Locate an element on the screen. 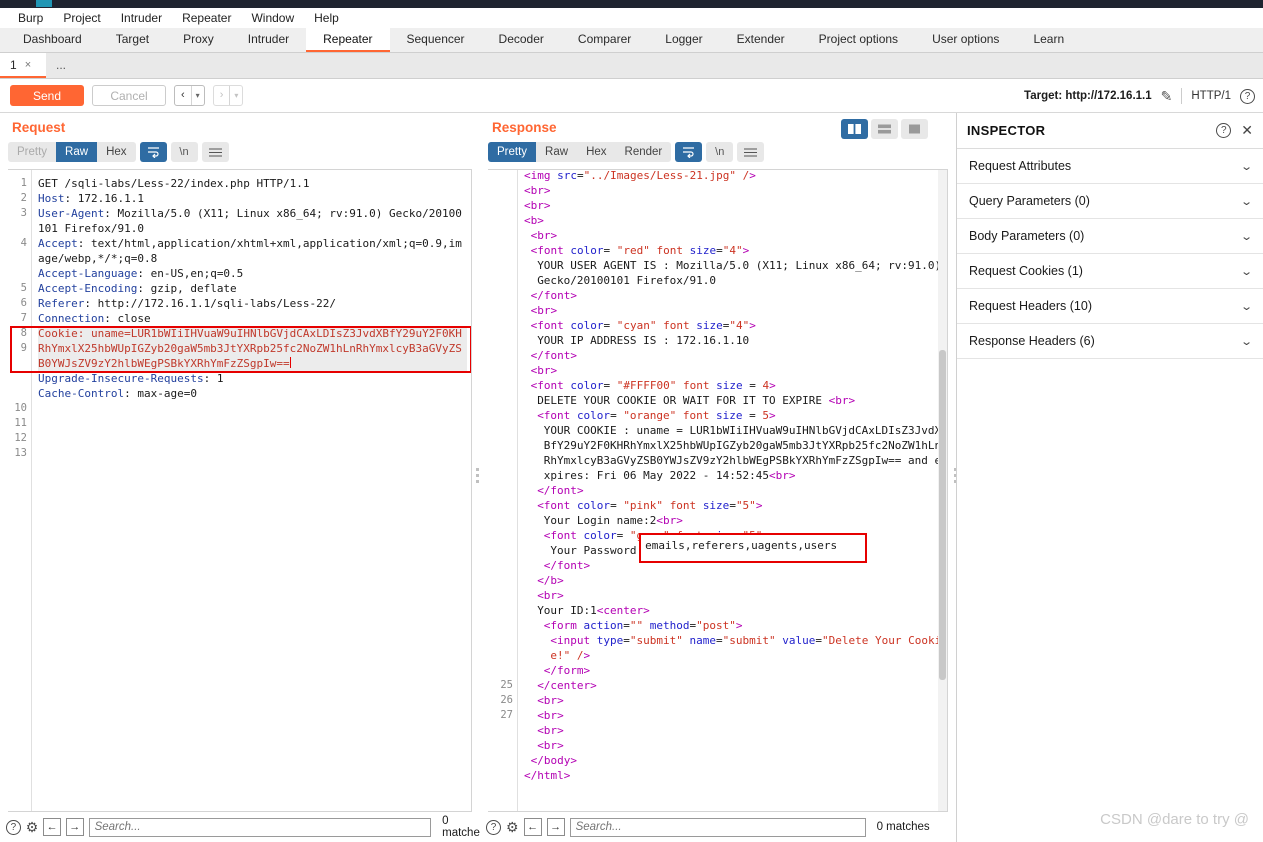  tab-target: Target is located at coordinates (132, 40).